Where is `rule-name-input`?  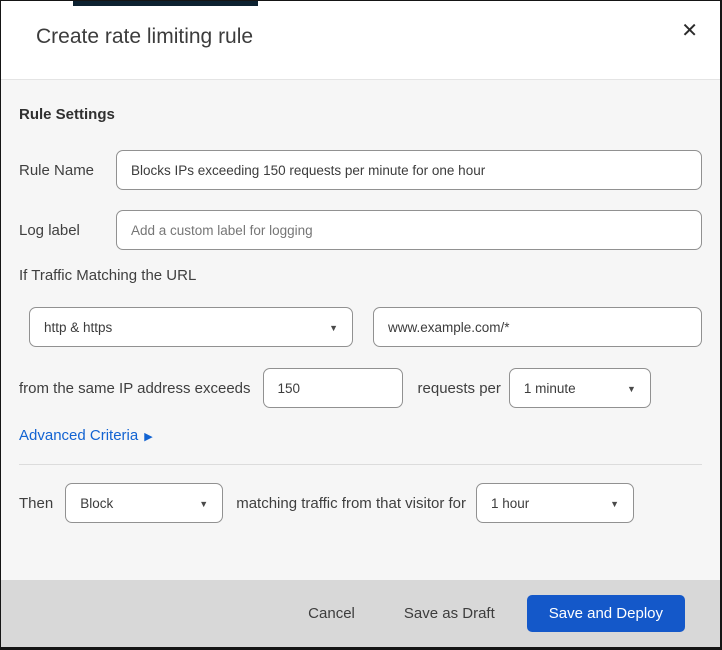 rule-name-input is located at coordinates (409, 170).